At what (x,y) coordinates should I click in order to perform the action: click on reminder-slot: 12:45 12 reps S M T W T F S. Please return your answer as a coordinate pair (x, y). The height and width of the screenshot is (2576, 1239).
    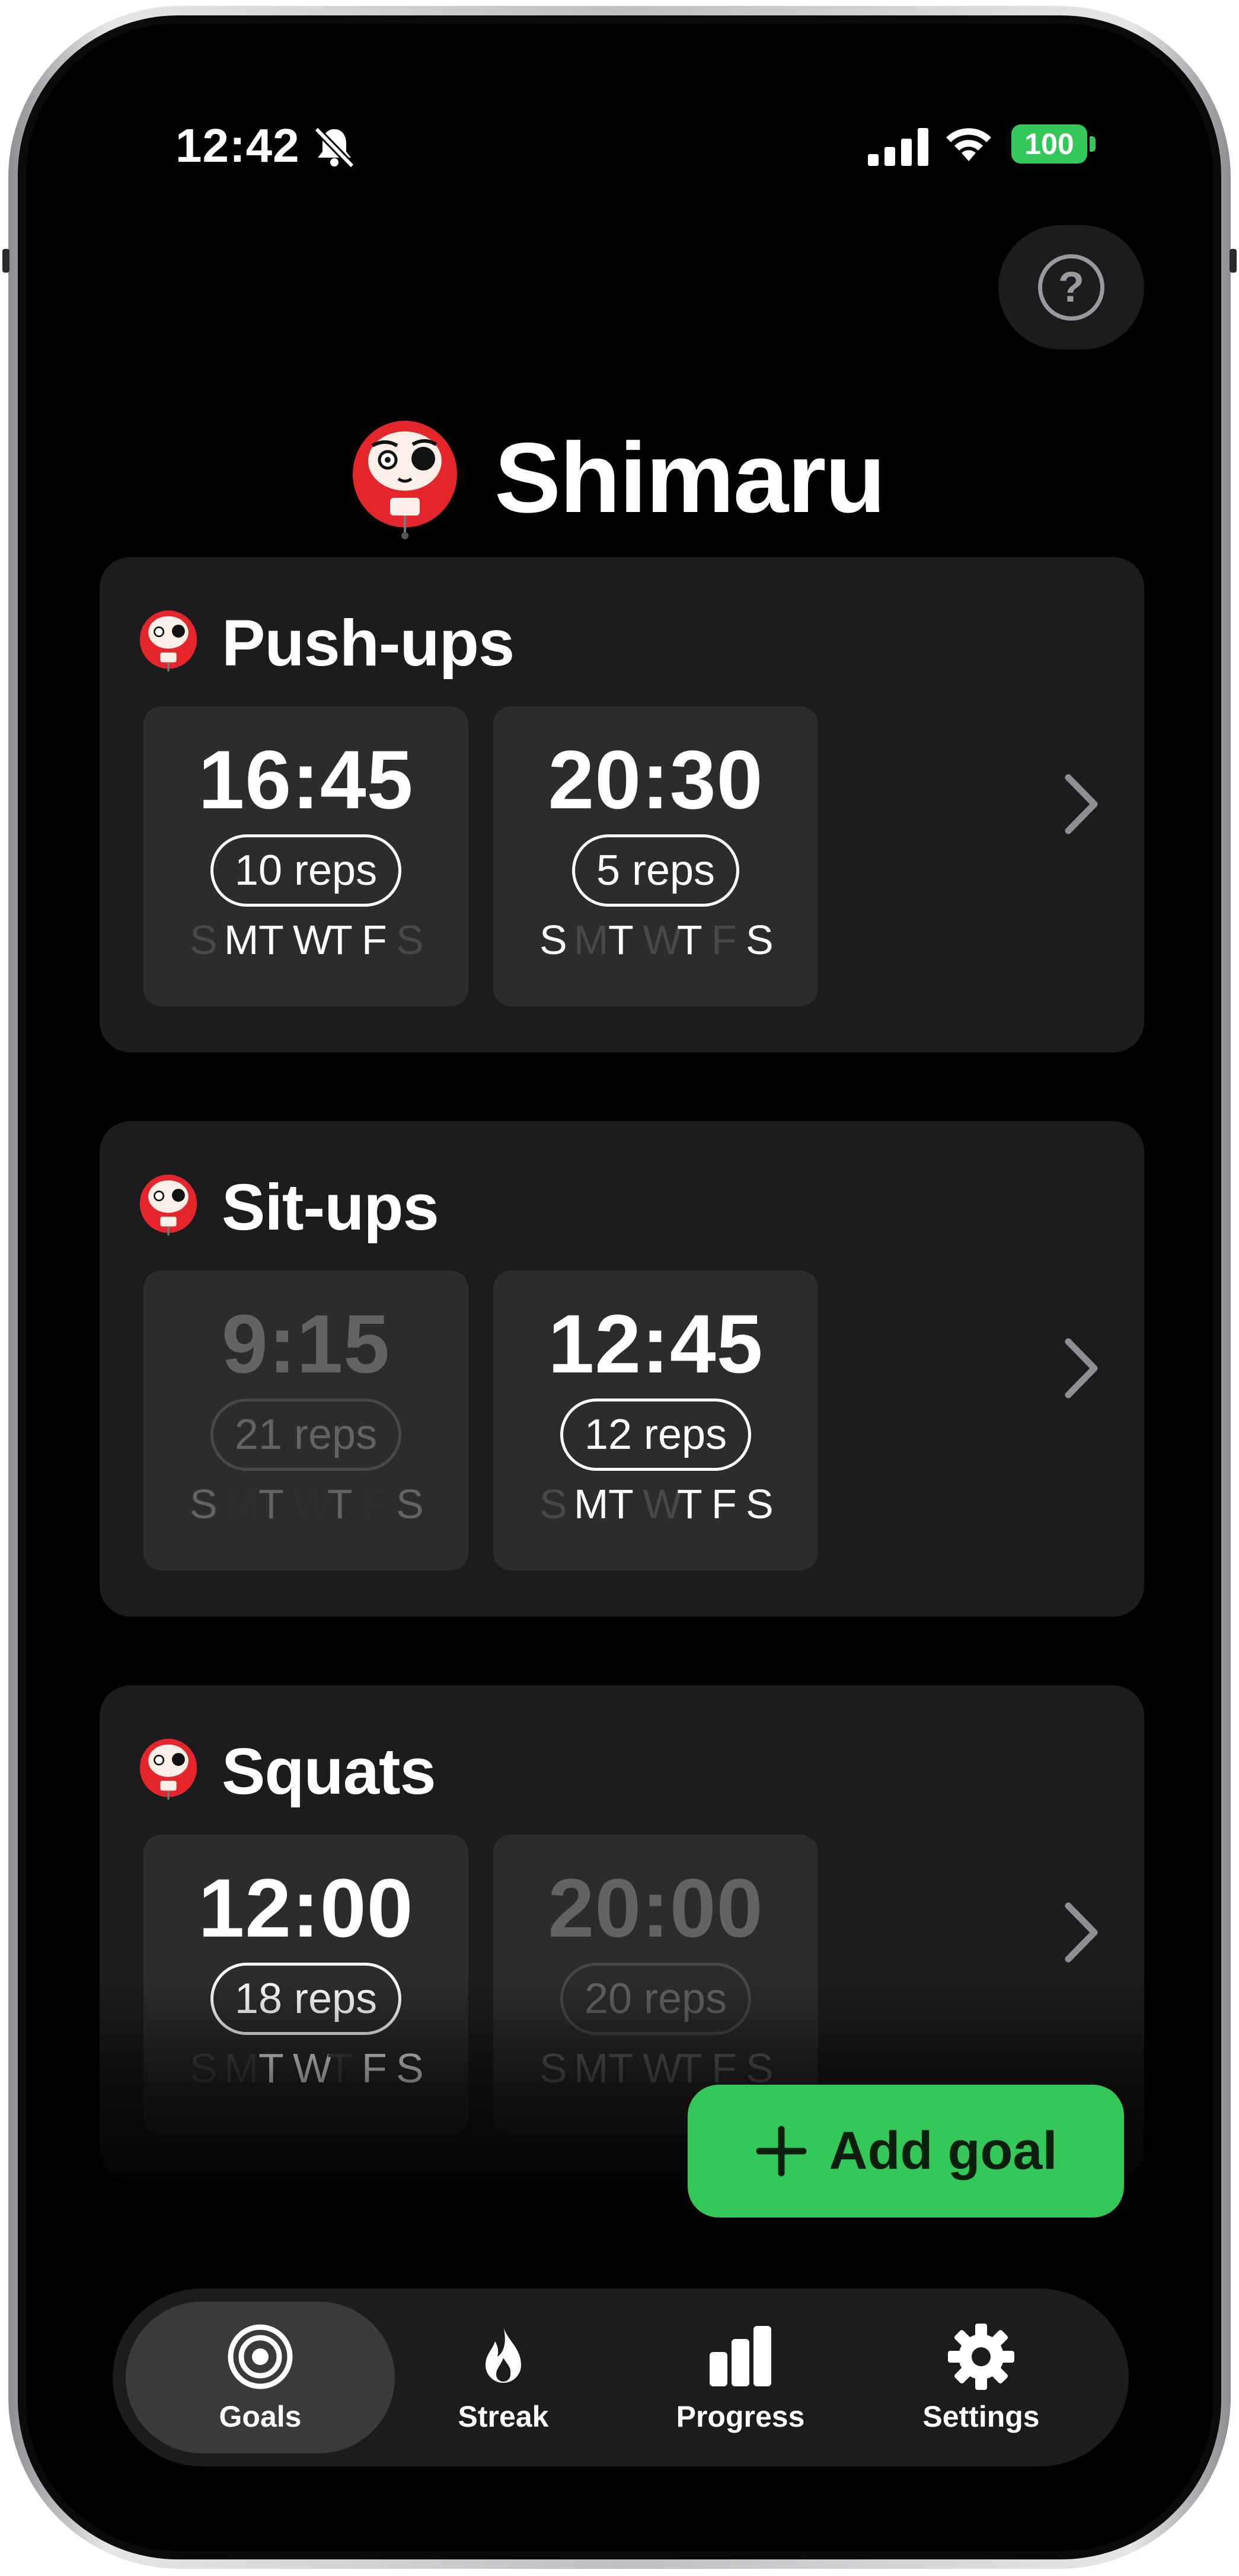
    Looking at the image, I should click on (655, 1420).